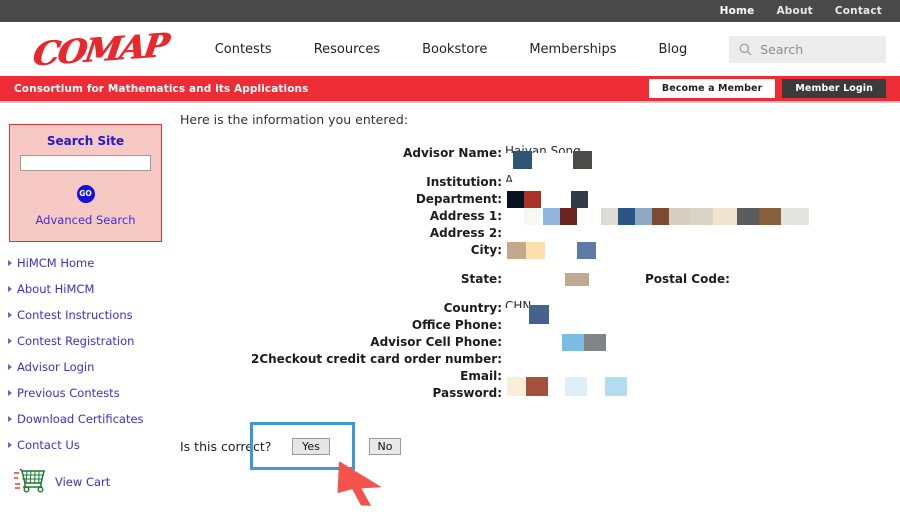 This screenshot has height=523, width=900. What do you see at coordinates (464, 182) in the screenshot?
I see `field-label: Institution:` at bounding box center [464, 182].